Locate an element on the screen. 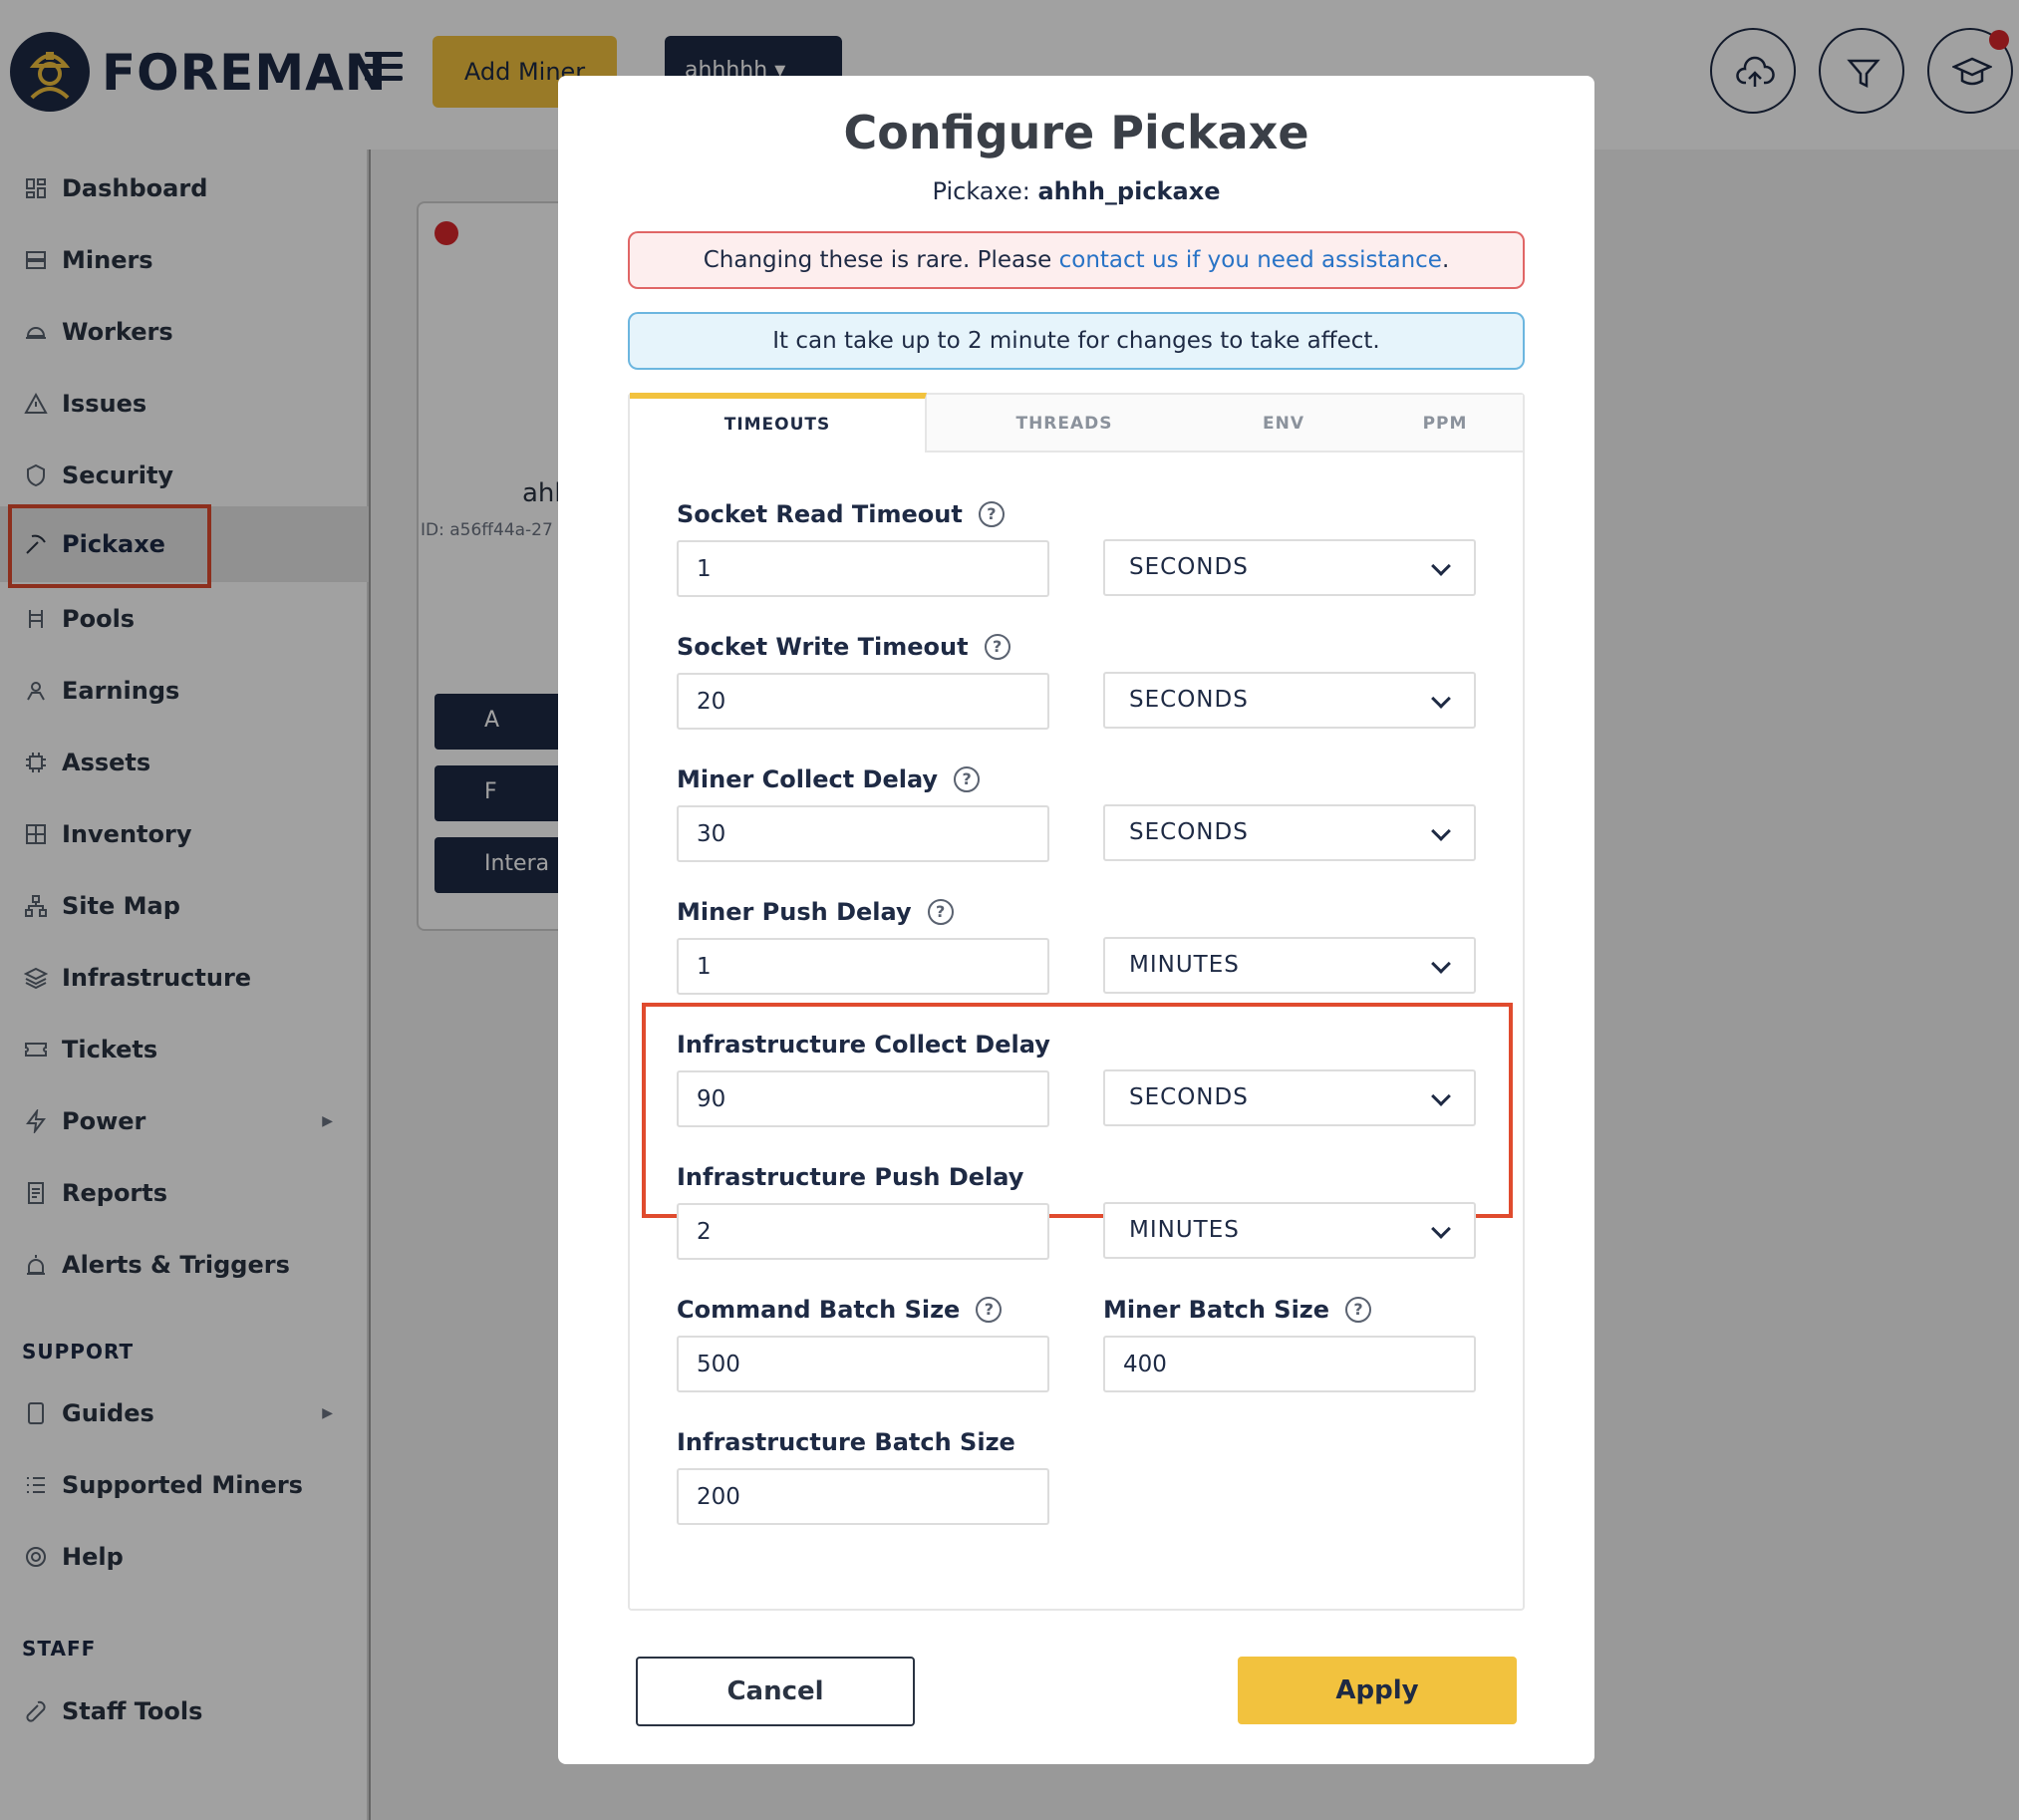 The width and height of the screenshot is (2019, 1820). miner-collect-delay-unit-select: SECONDS is located at coordinates (1289, 832).